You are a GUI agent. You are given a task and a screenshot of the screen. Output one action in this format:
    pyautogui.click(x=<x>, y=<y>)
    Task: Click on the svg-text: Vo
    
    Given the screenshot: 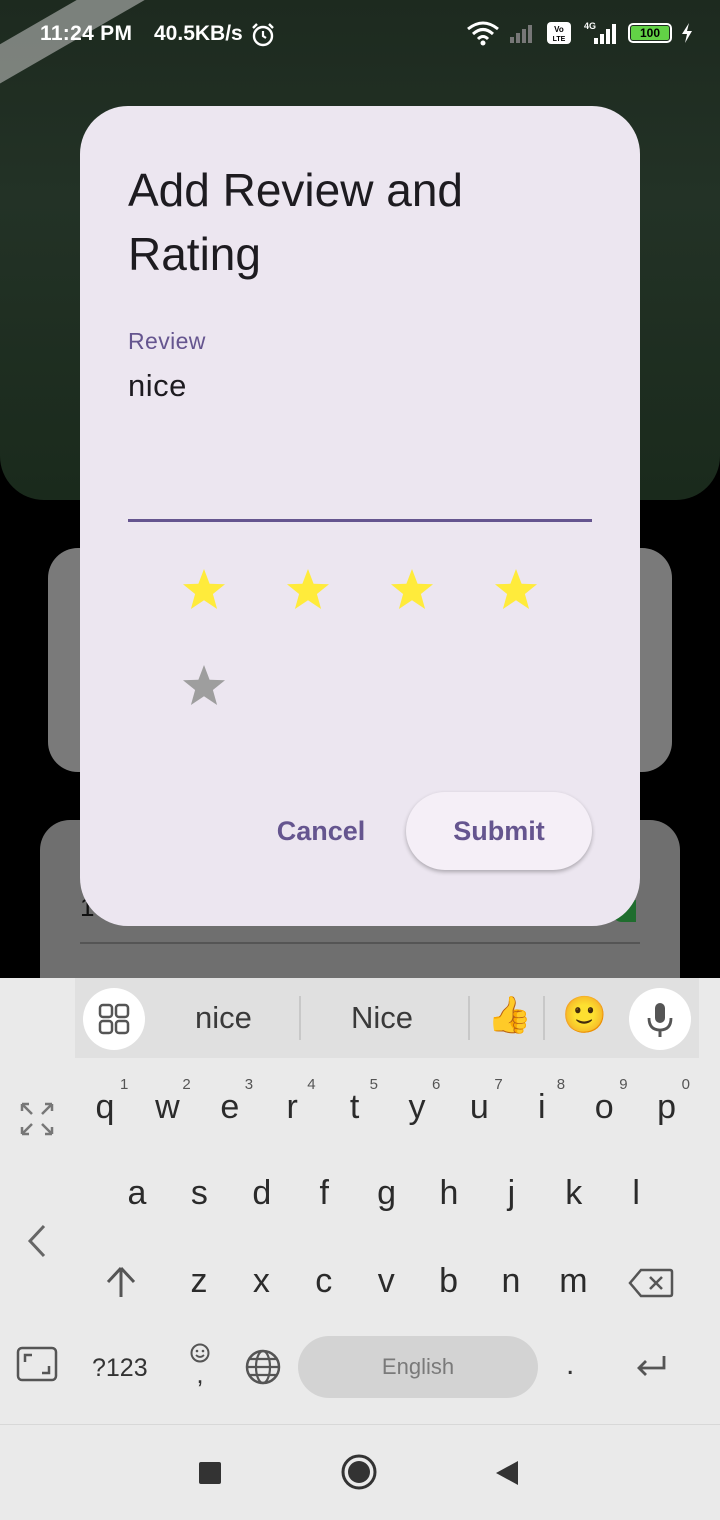 What is the action you would take?
    pyautogui.click(x=559, y=29)
    